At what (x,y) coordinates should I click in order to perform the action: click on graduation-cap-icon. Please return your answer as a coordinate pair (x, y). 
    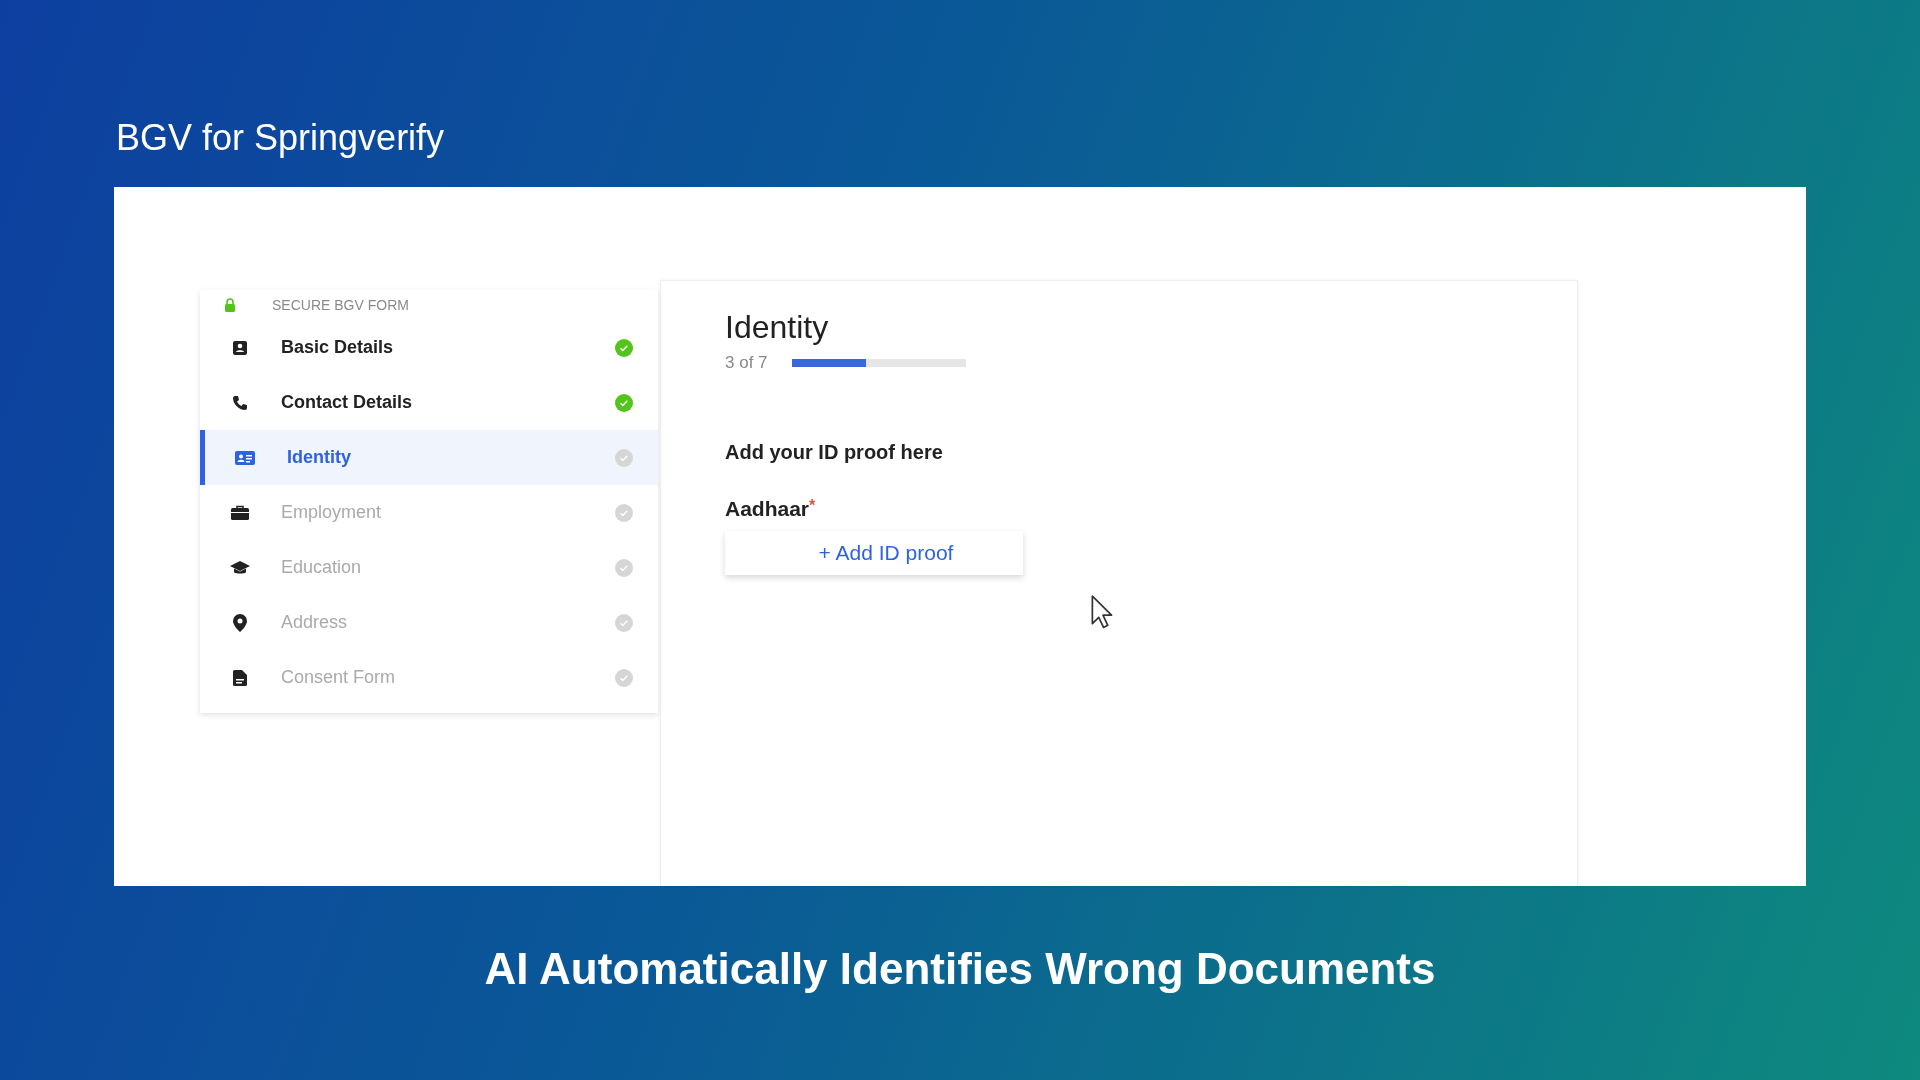
    Looking at the image, I should click on (240, 567).